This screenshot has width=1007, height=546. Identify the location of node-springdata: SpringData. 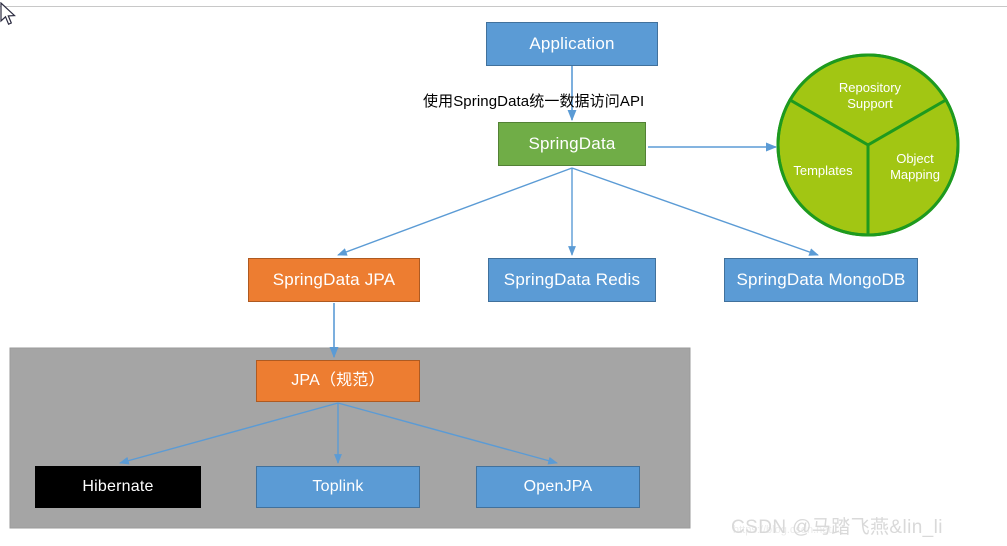
(572, 144).